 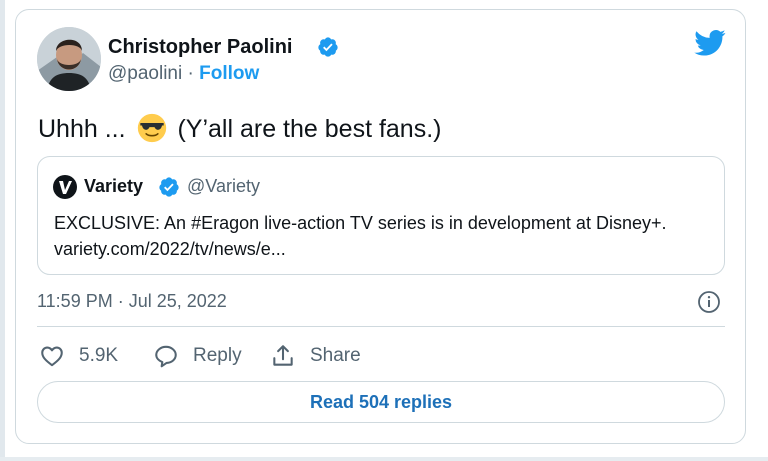 What do you see at coordinates (381, 402) in the screenshot?
I see `read-replies-button: Read 504 replies` at bounding box center [381, 402].